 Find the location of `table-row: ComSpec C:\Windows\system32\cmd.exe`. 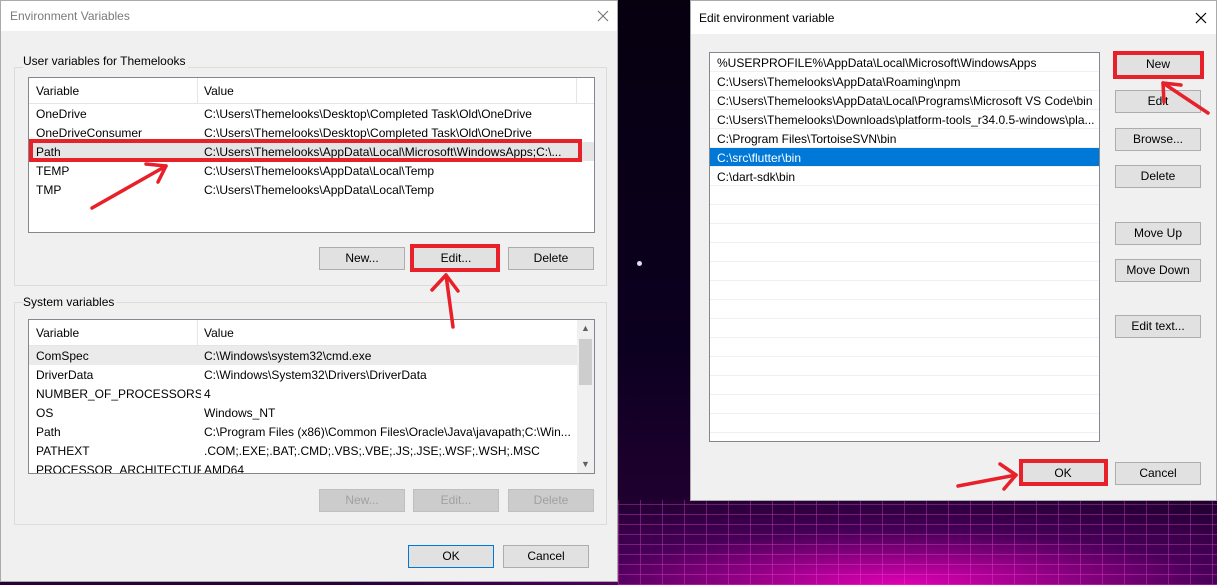

table-row: ComSpec C:\Windows\system32\cmd.exe is located at coordinates (303, 355).